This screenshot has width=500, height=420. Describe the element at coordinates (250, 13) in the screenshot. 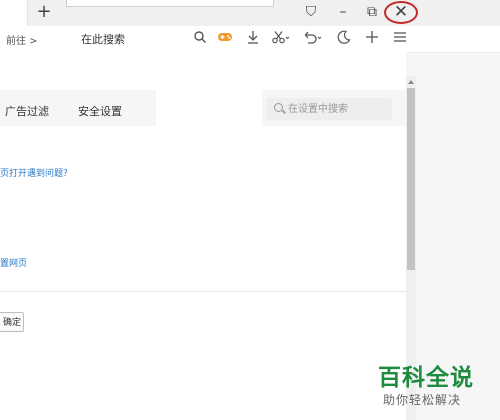

I see `title-bar: + ⛉ – ⧉ ✕` at that location.